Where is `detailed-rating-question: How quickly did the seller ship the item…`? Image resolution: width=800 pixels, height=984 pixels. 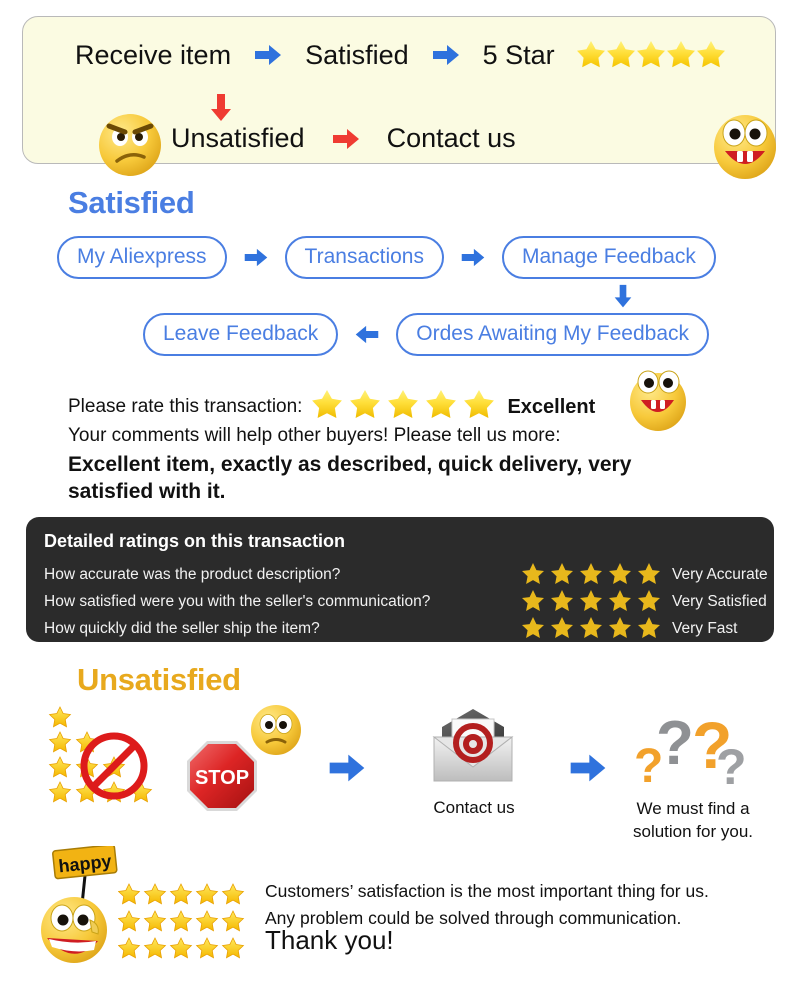 detailed-rating-question: How quickly did the seller ship the item… is located at coordinates (182, 628).